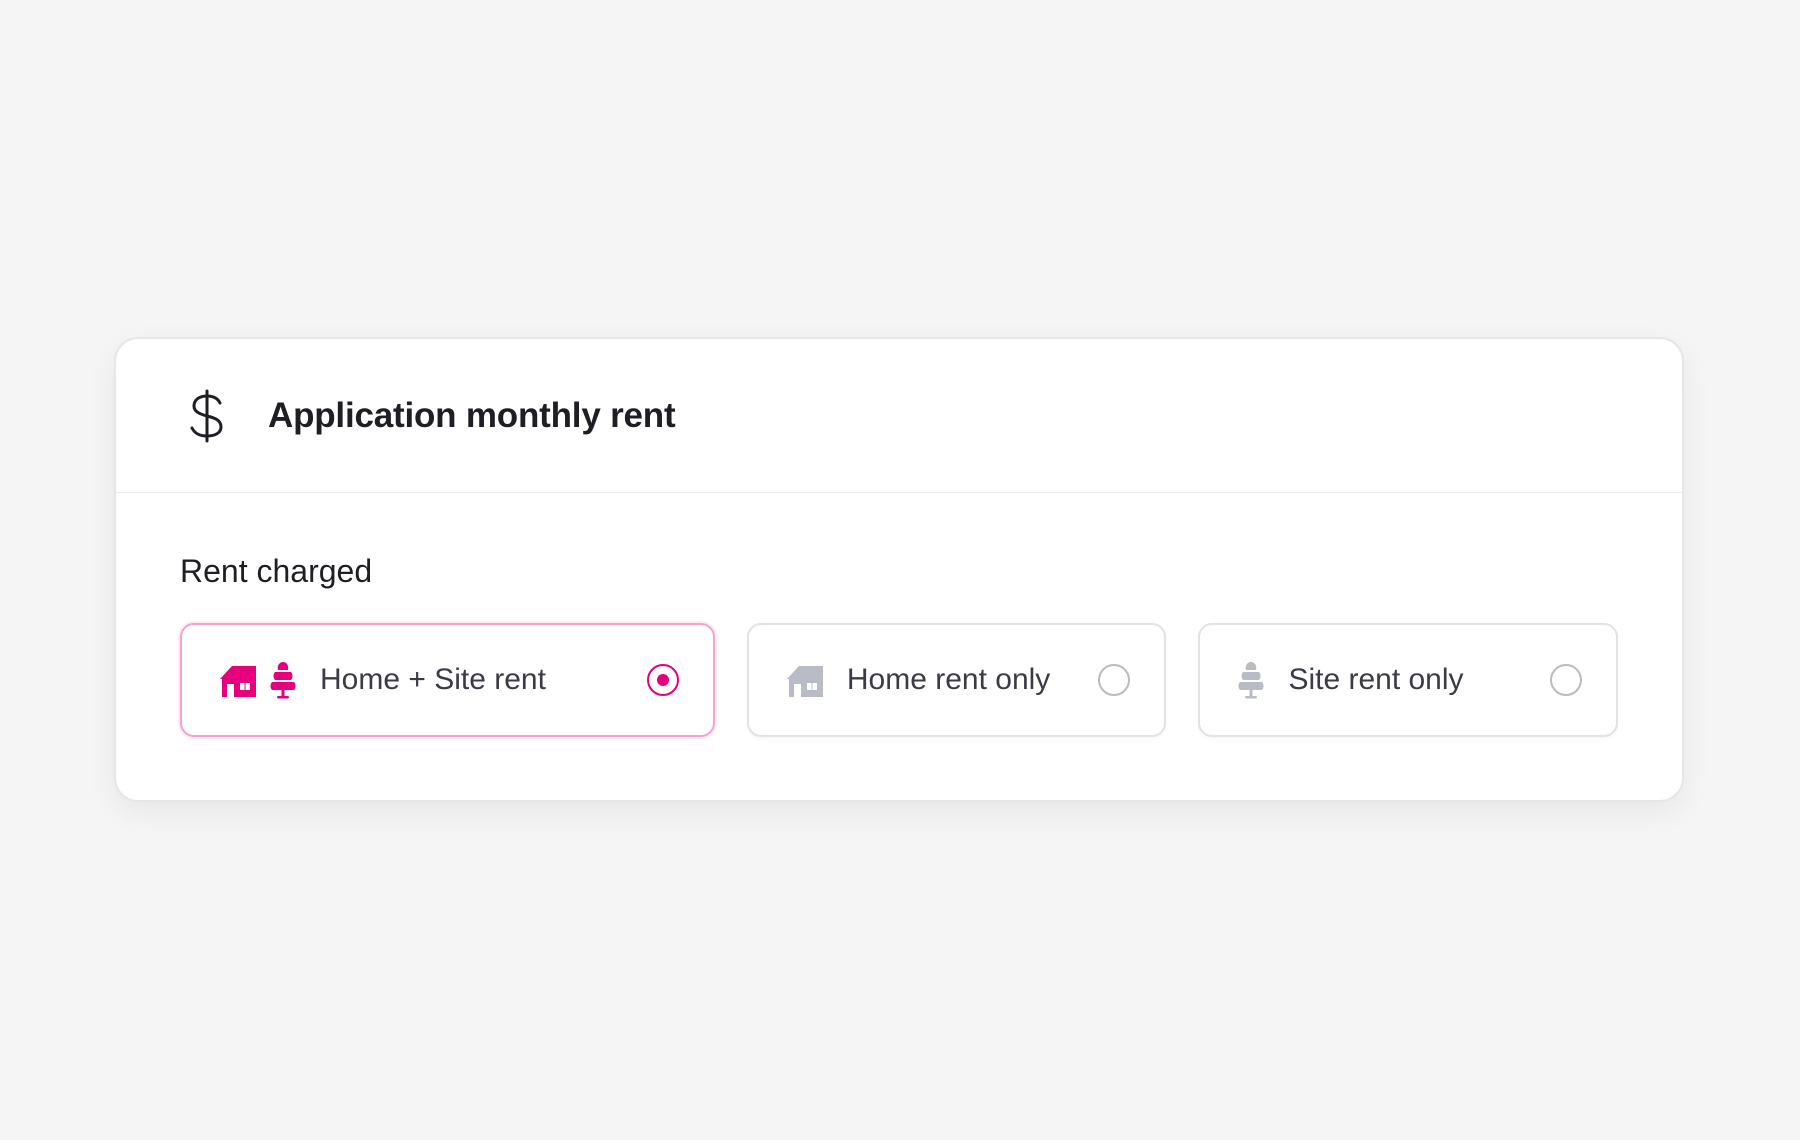 Image resolution: width=1800 pixels, height=1140 pixels. What do you see at coordinates (662, 680) in the screenshot?
I see `radio-selected` at bounding box center [662, 680].